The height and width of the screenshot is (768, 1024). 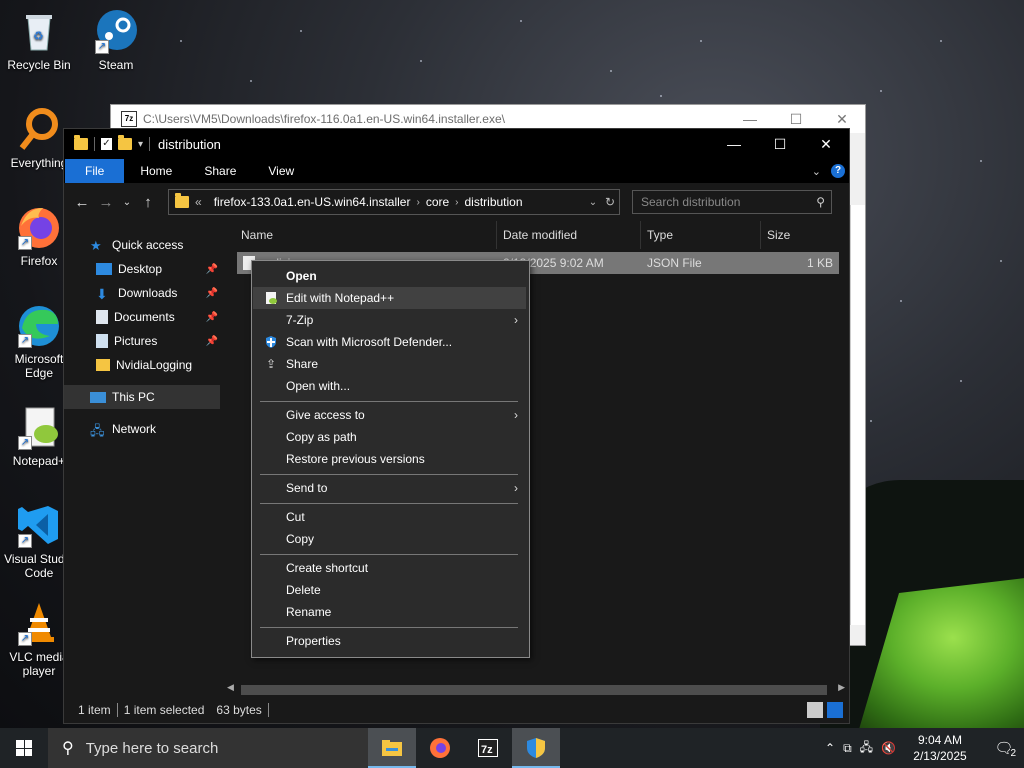 What do you see at coordinates (106, 144) in the screenshot?
I see `properties-check-icon: ✓` at bounding box center [106, 144].